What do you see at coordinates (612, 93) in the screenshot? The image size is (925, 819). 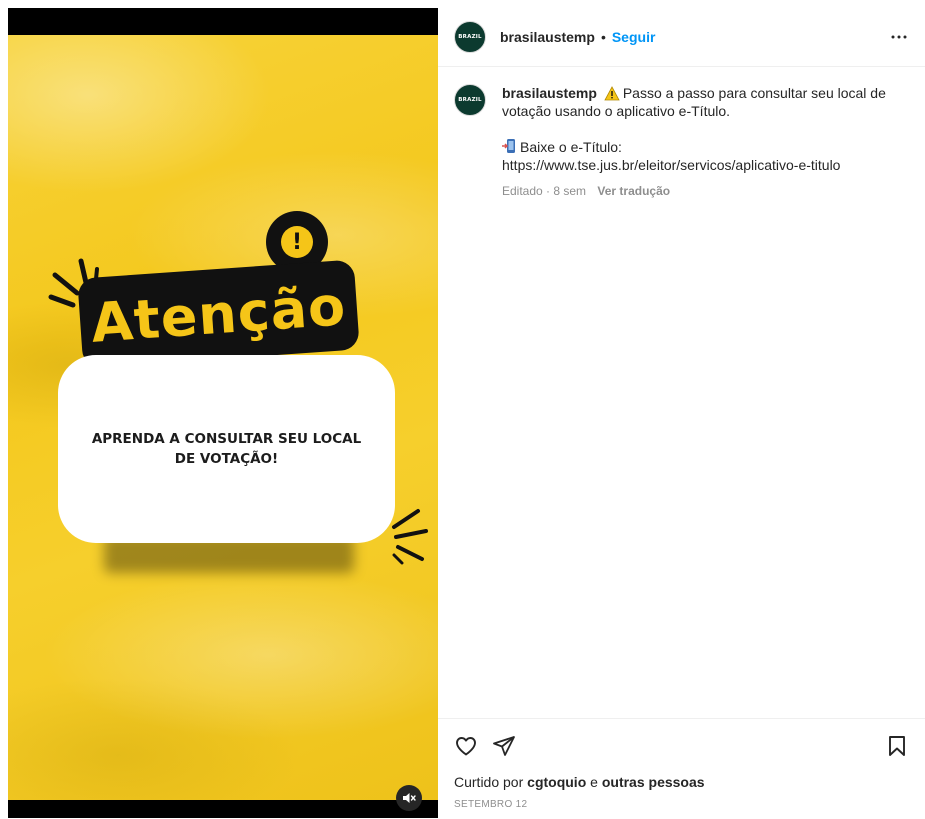 I see `warning-icon` at bounding box center [612, 93].